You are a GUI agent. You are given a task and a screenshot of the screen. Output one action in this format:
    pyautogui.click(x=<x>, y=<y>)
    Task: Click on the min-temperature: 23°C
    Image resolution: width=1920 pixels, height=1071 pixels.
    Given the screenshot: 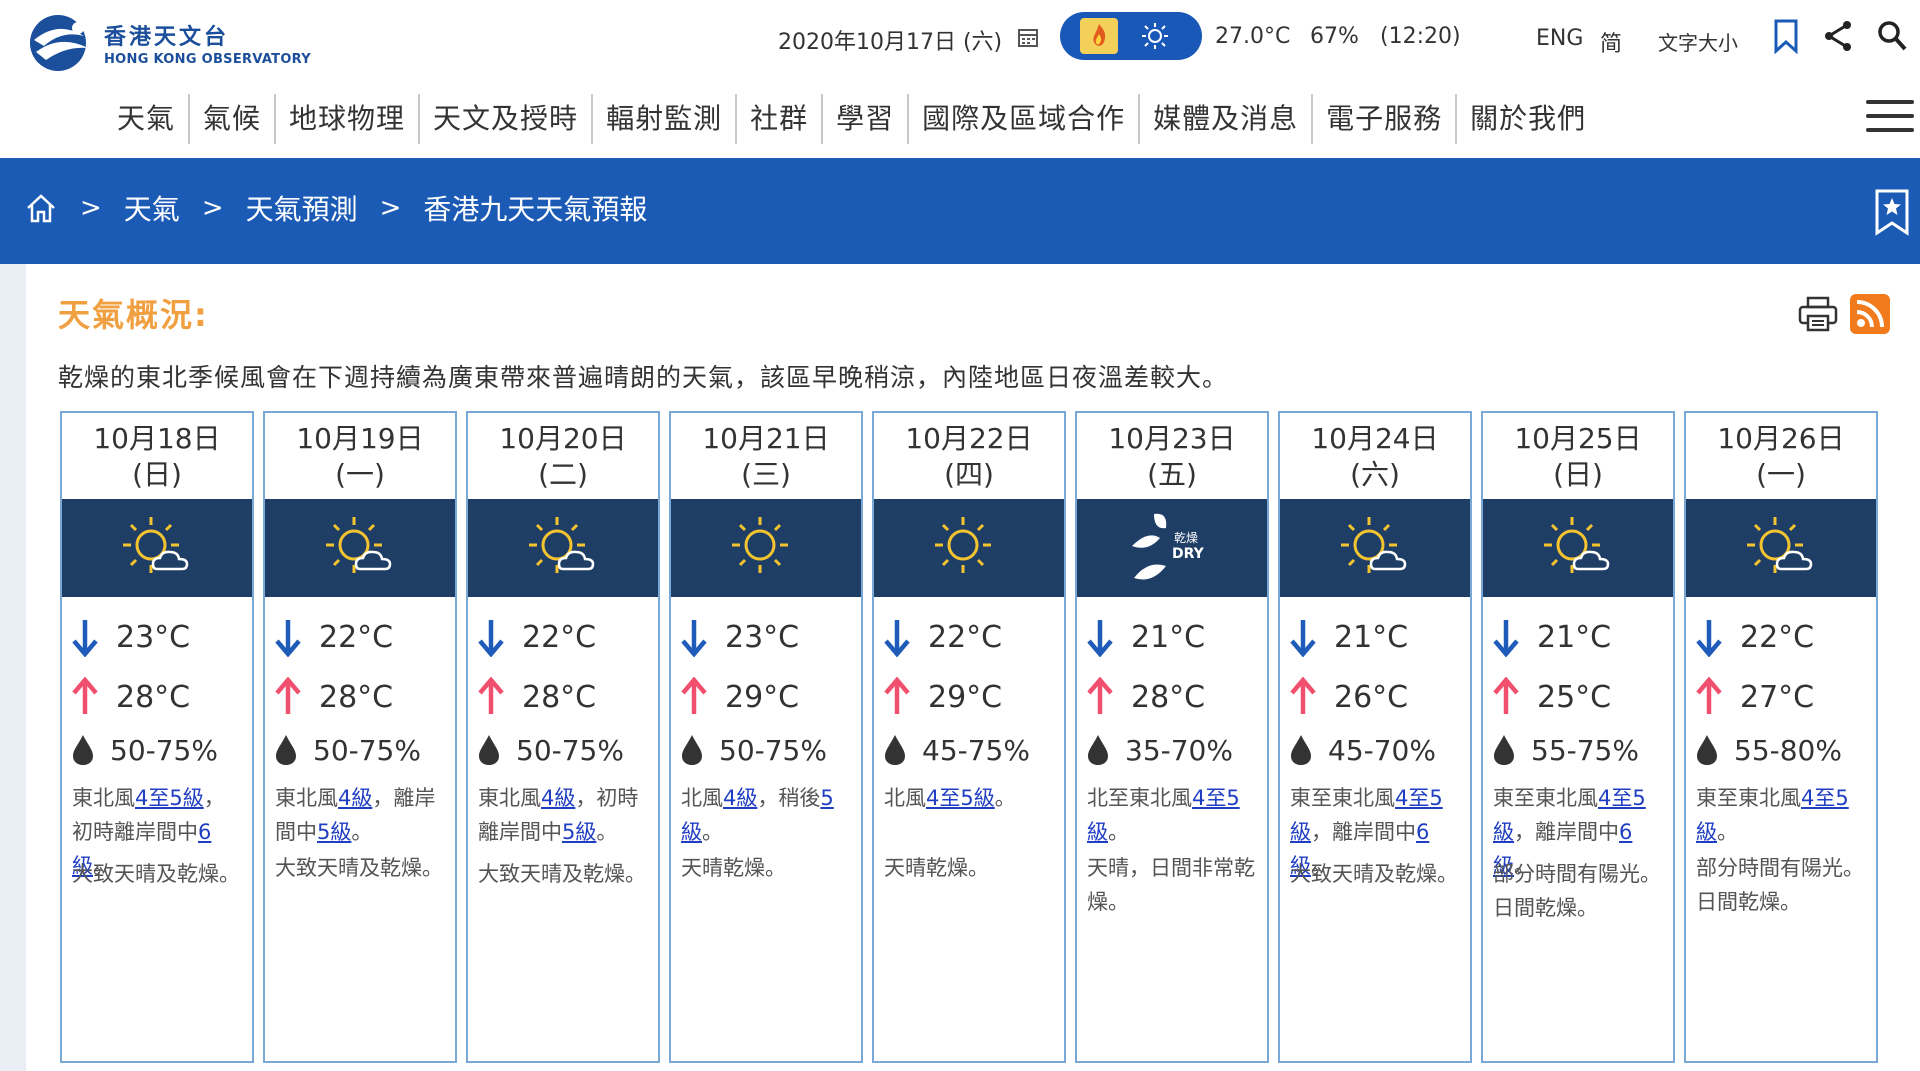 What is the action you would take?
    pyautogui.click(x=762, y=637)
    